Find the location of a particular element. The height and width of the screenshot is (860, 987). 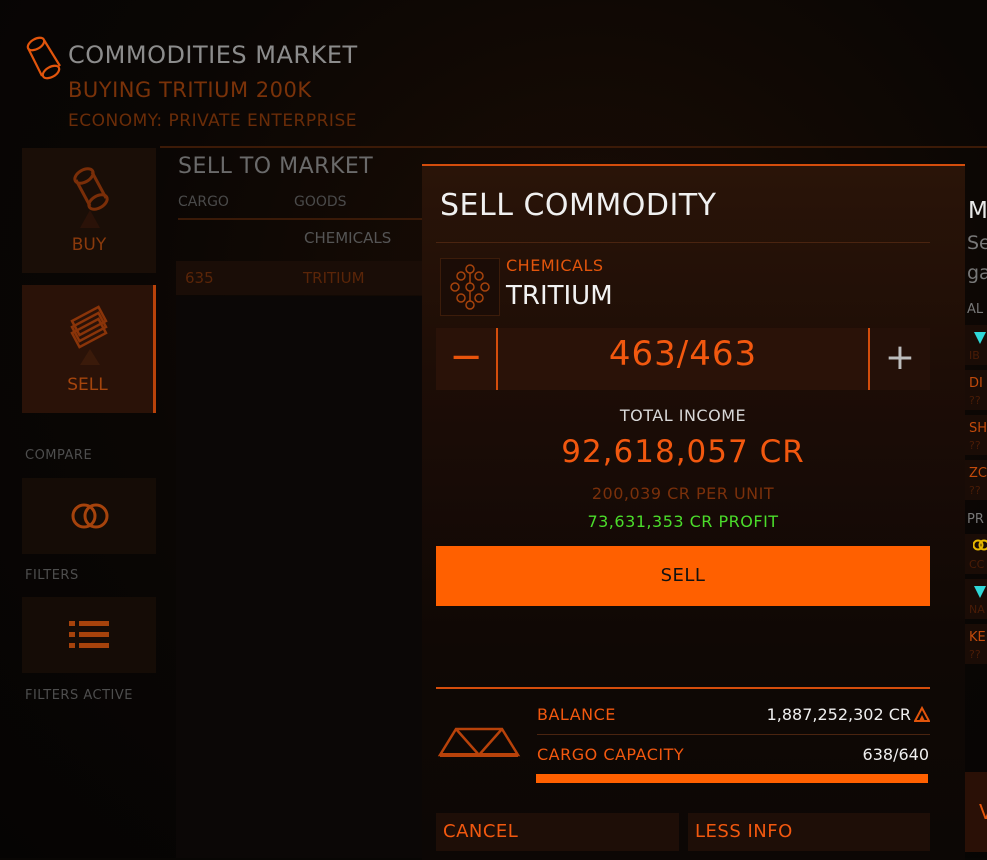

list-item: NA is located at coordinates (976, 599).